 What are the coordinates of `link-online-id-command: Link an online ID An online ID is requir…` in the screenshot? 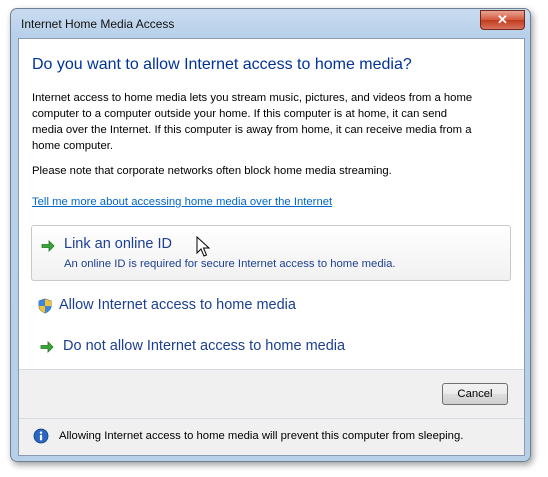 It's located at (271, 253).